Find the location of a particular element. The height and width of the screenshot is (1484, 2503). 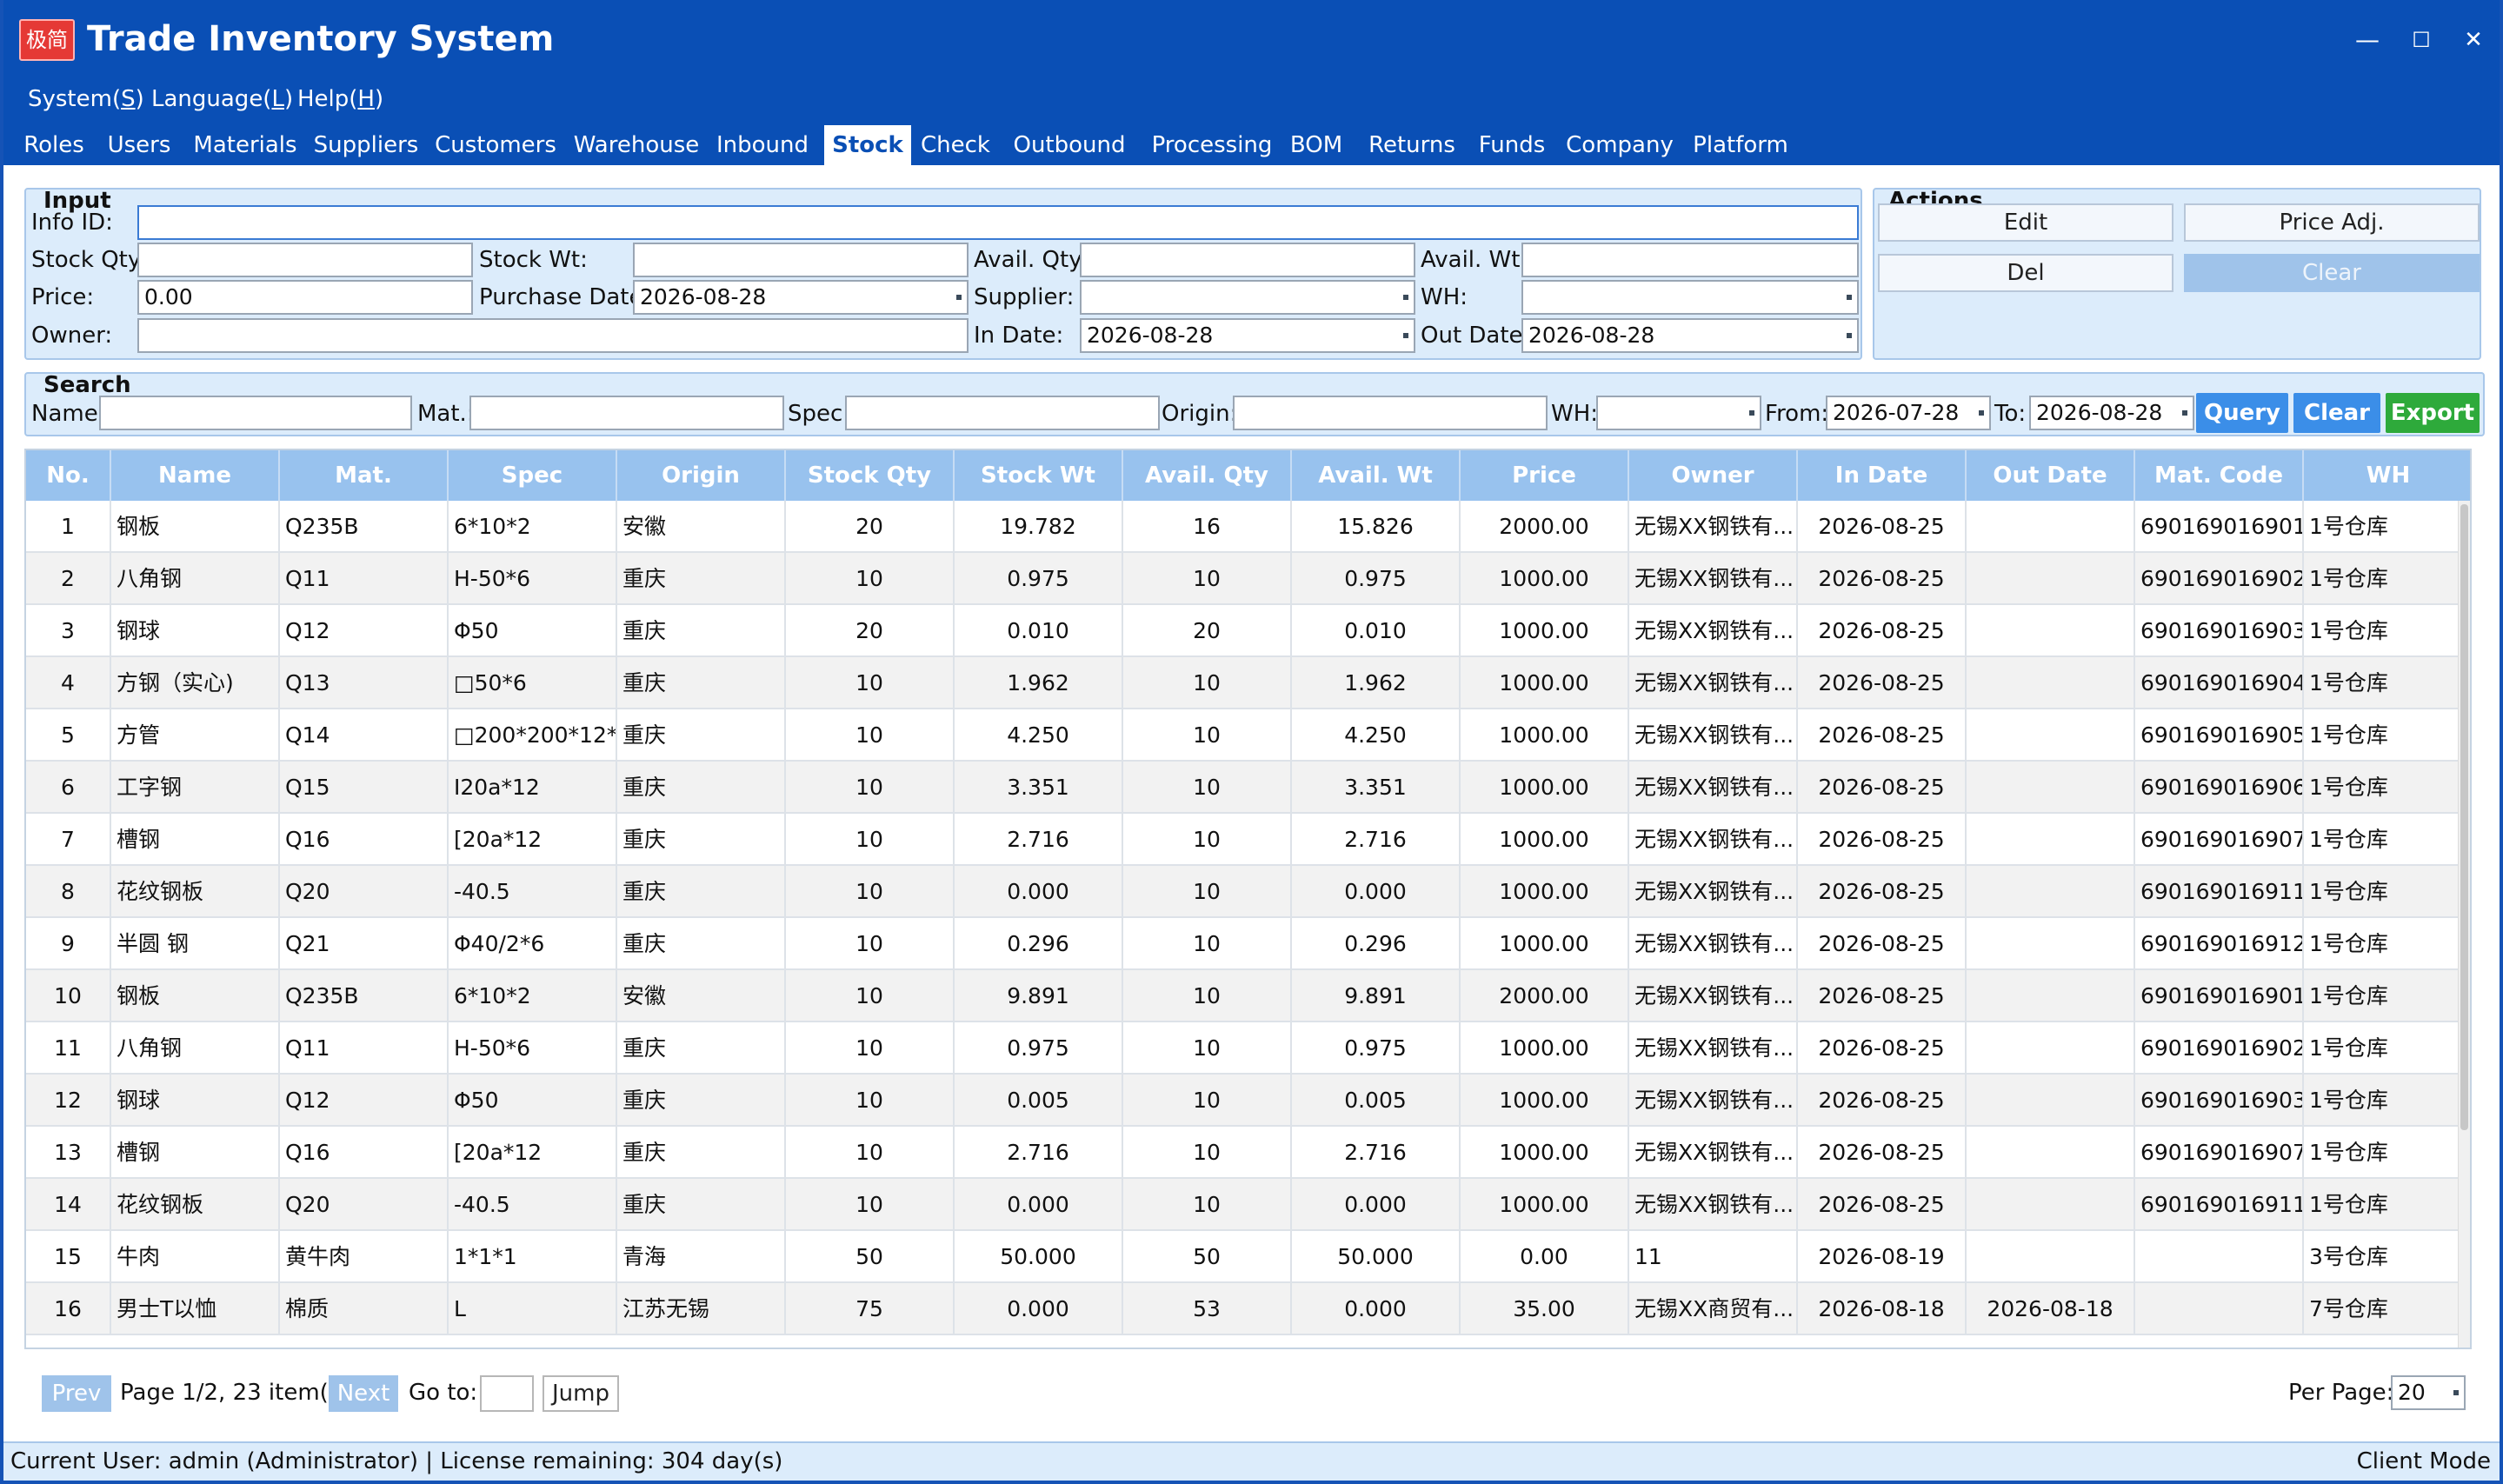

column-header: Spec is located at coordinates (533, 475).